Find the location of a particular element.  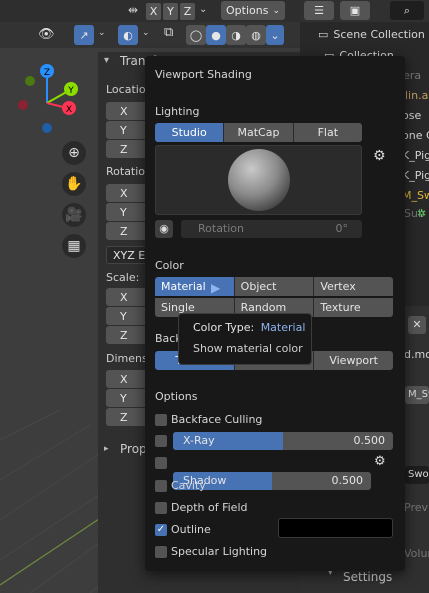

tooltip-description: Show material color is located at coordinates (248, 348).